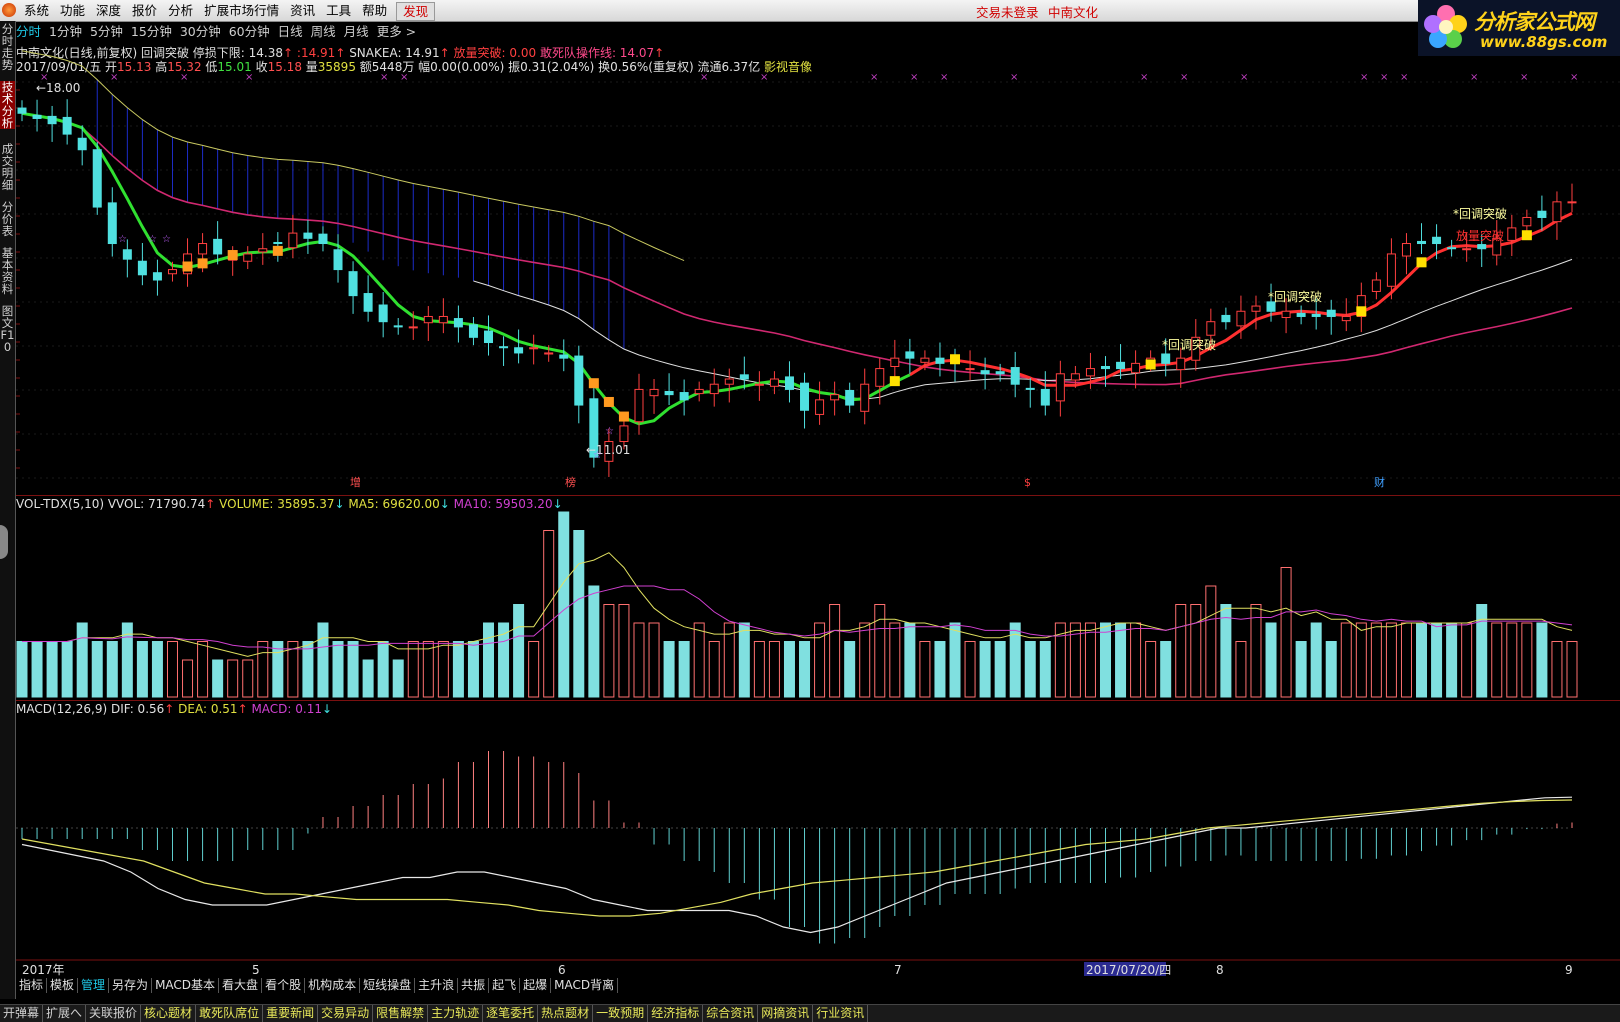  Describe the element at coordinates (388, 985) in the screenshot. I see `indicator-tab-8: 短线操盘` at that location.